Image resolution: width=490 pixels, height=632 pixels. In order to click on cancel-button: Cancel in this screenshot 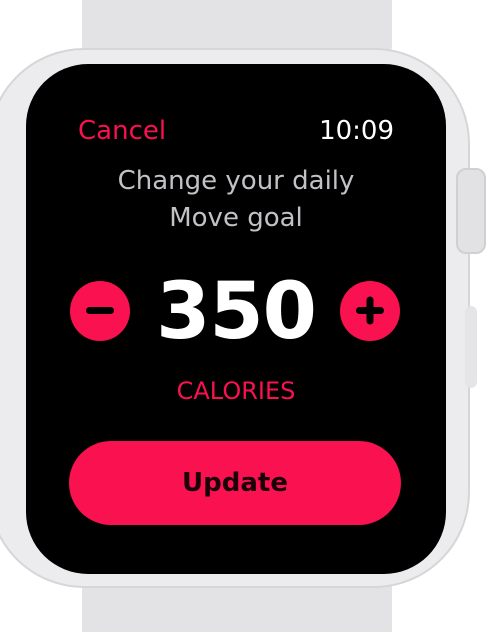, I will do `click(122, 131)`.